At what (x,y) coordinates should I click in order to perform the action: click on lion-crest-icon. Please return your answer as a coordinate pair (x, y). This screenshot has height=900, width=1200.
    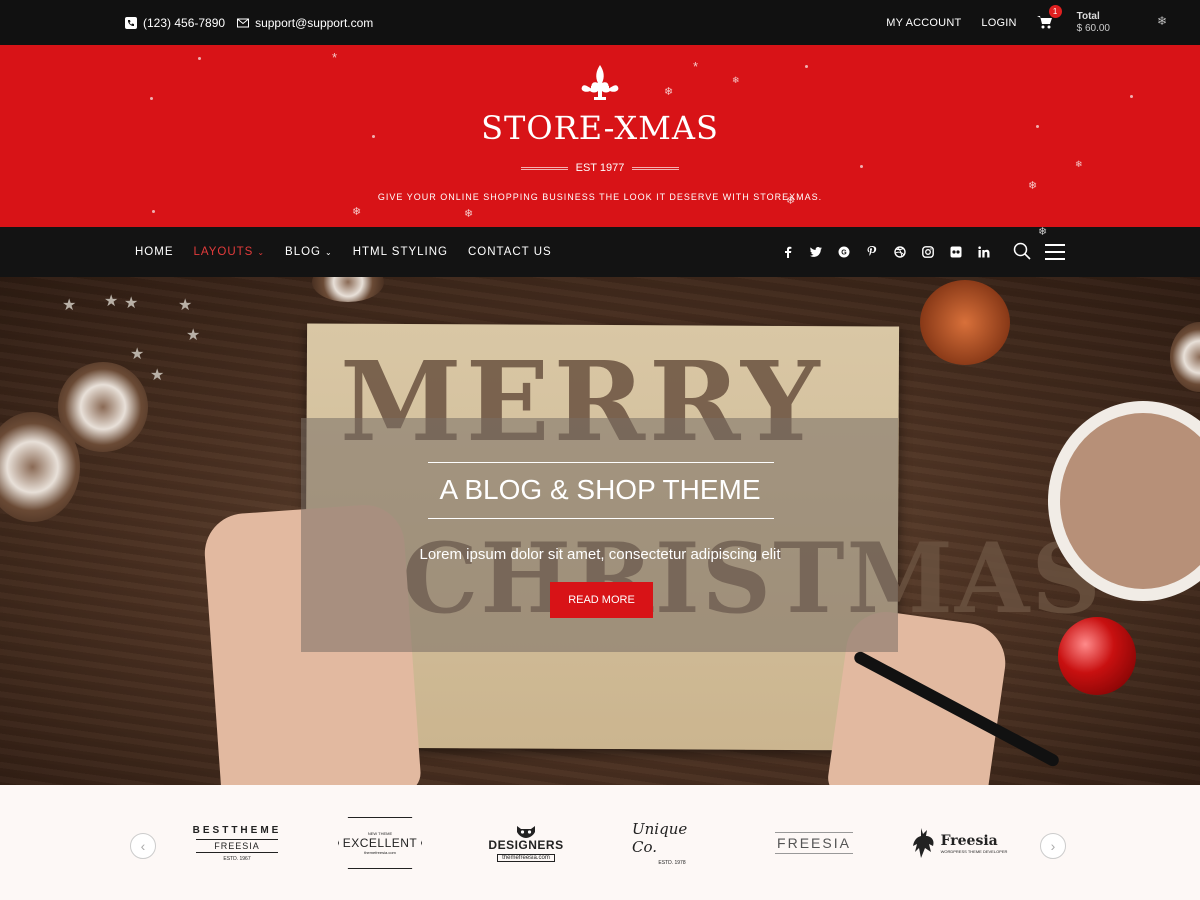
    Looking at the image, I should click on (923, 843).